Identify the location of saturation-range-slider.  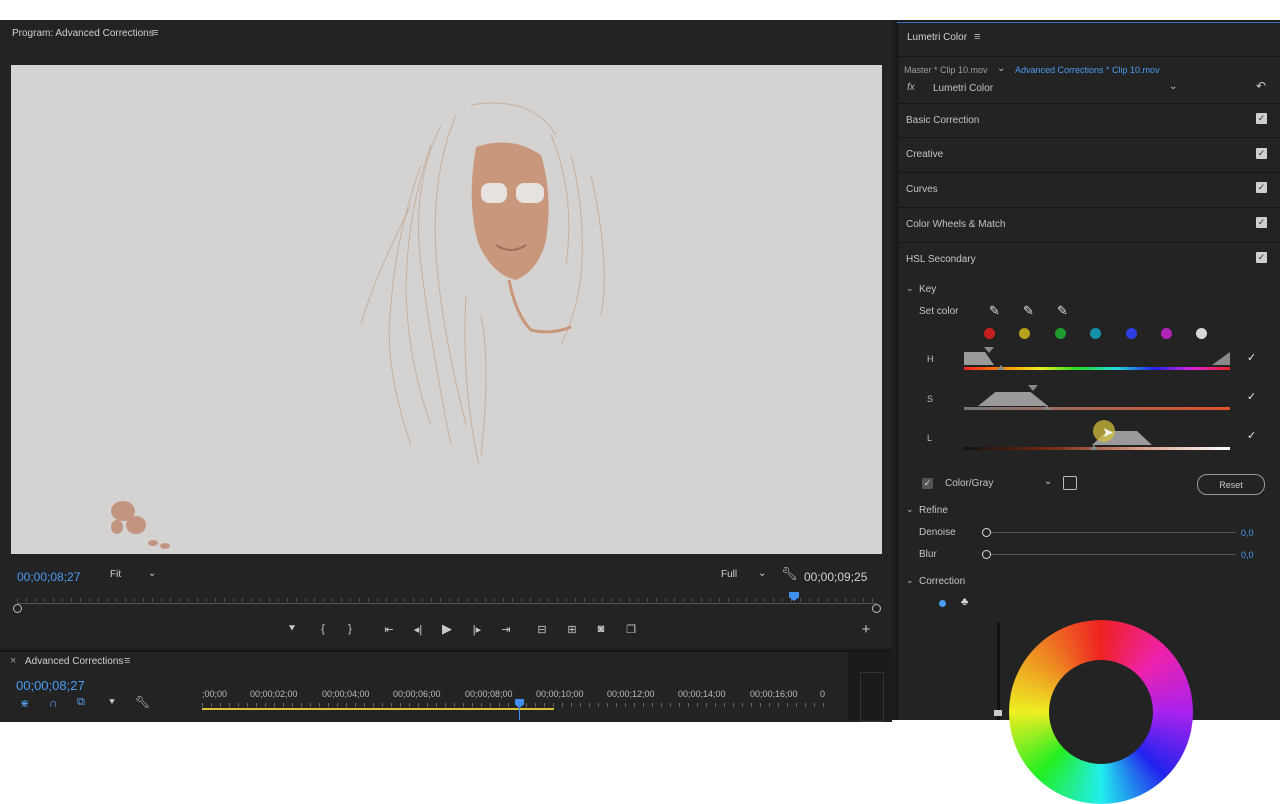
(1097, 398).